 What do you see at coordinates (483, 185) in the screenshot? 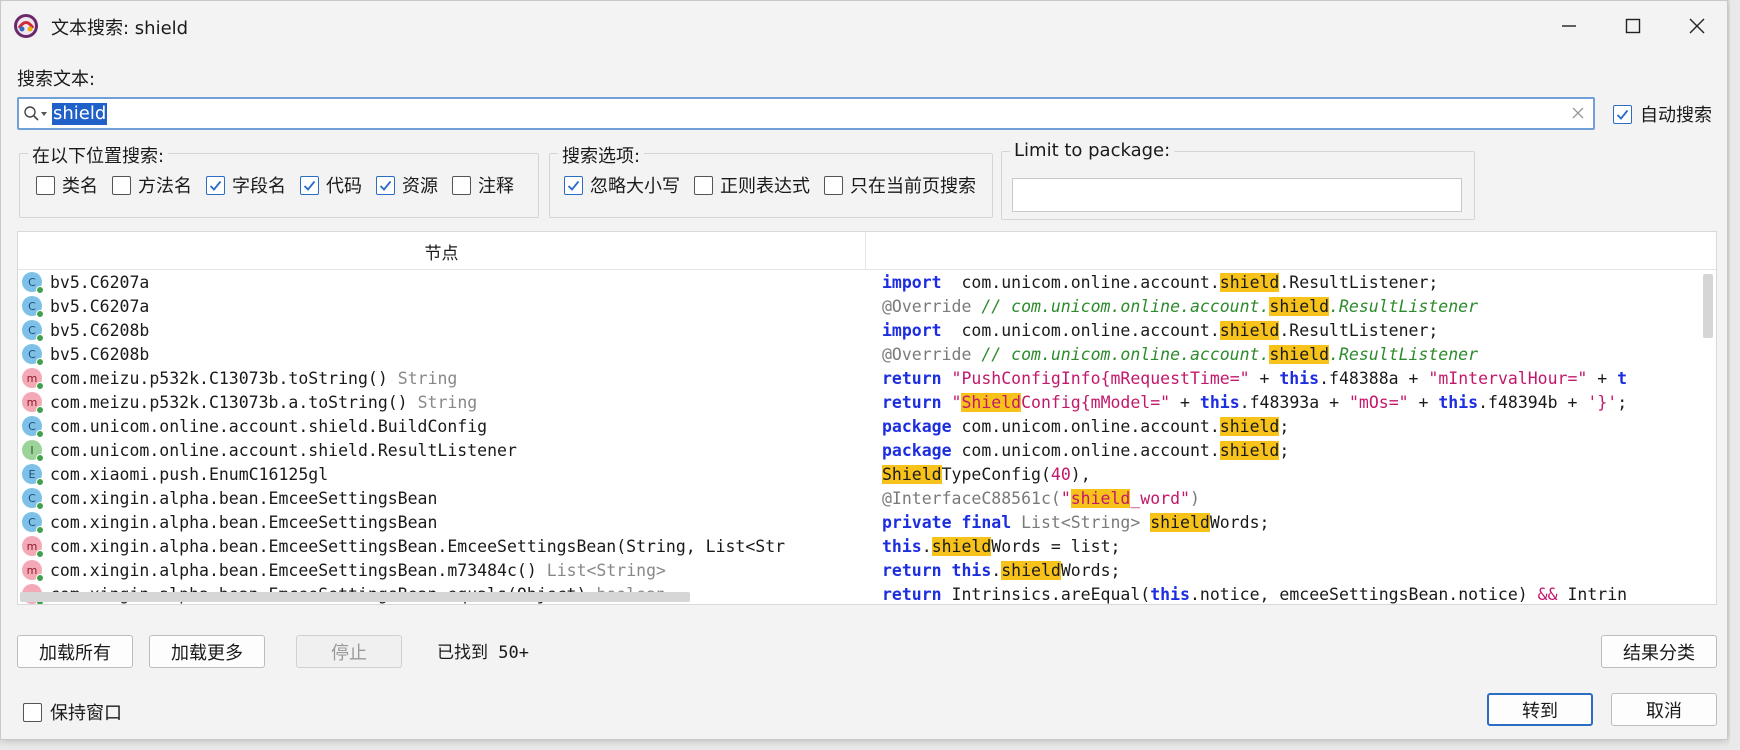
I see `option-comments: 注释` at bounding box center [483, 185].